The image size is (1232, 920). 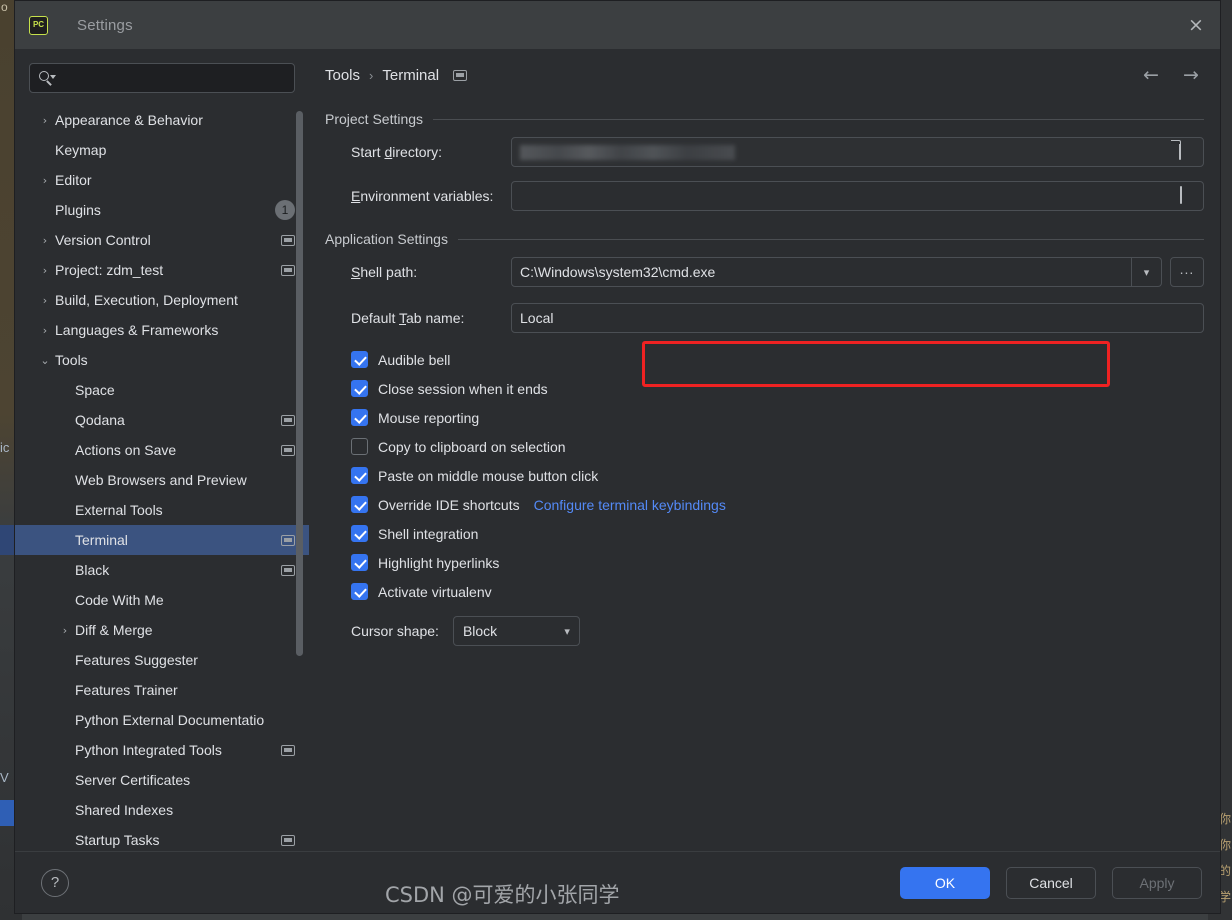 I want to click on sidebar-item-web-browsers-and-preview: ›Web Browsers and Preview, so click(x=162, y=480).